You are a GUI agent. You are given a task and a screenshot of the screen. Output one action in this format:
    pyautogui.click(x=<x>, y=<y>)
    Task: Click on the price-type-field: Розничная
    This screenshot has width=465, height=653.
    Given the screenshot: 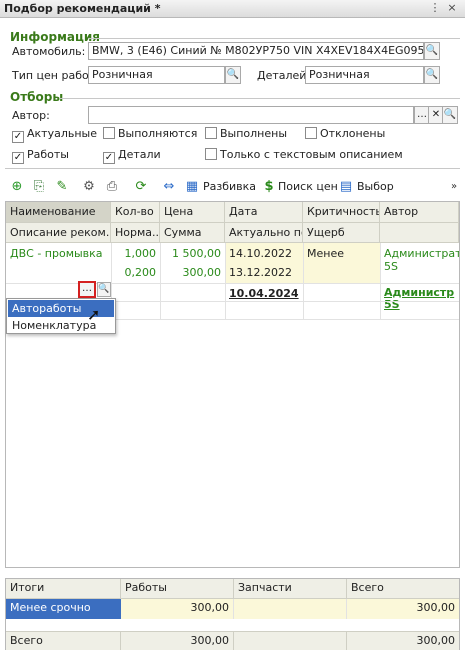 What is the action you would take?
    pyautogui.click(x=156, y=75)
    